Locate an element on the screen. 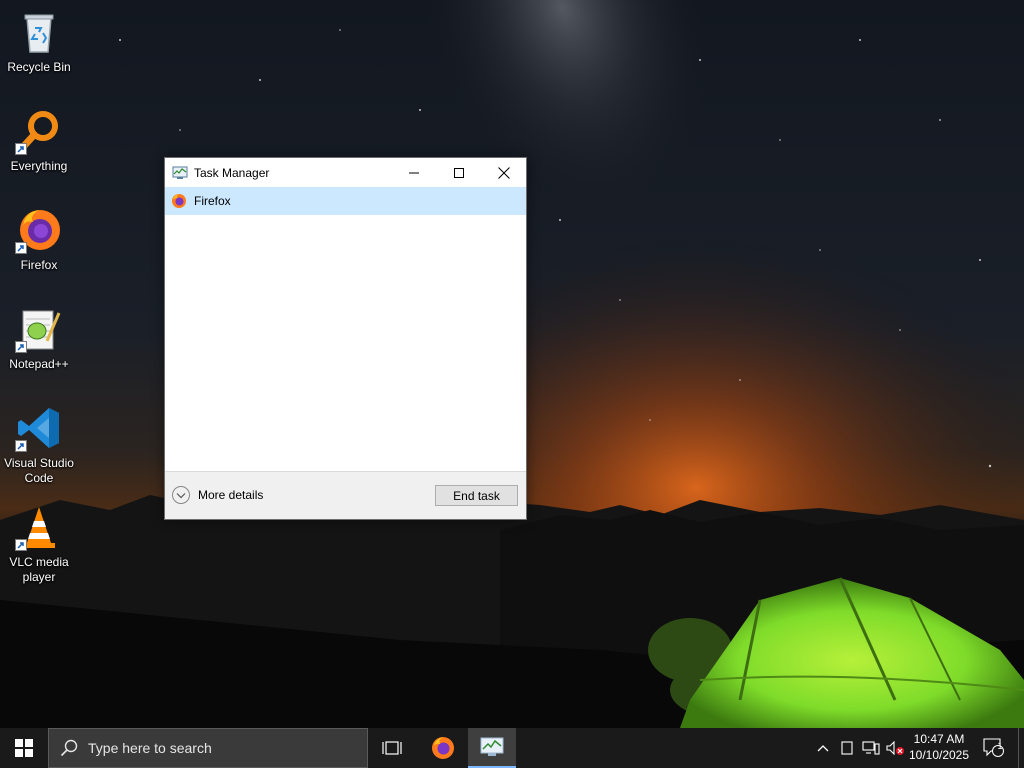 Image resolution: width=1024 pixels, height=768 pixels. more-details-toggle: More details is located at coordinates (217, 495).